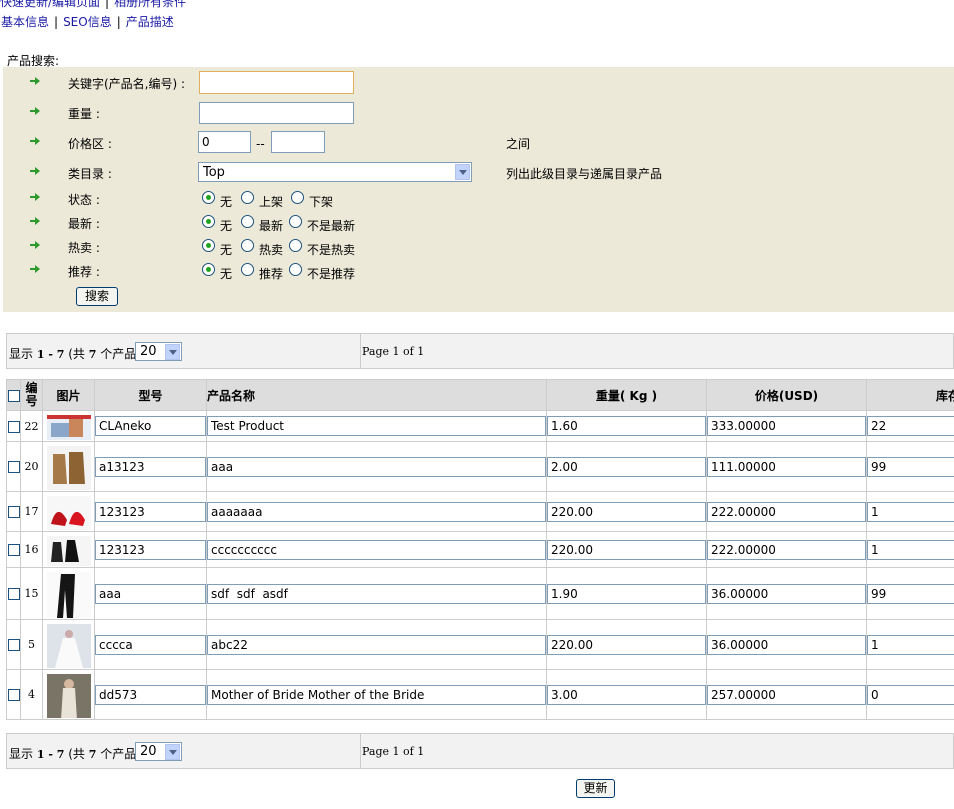  I want to click on newest-radio-not-newest, so click(295, 221).